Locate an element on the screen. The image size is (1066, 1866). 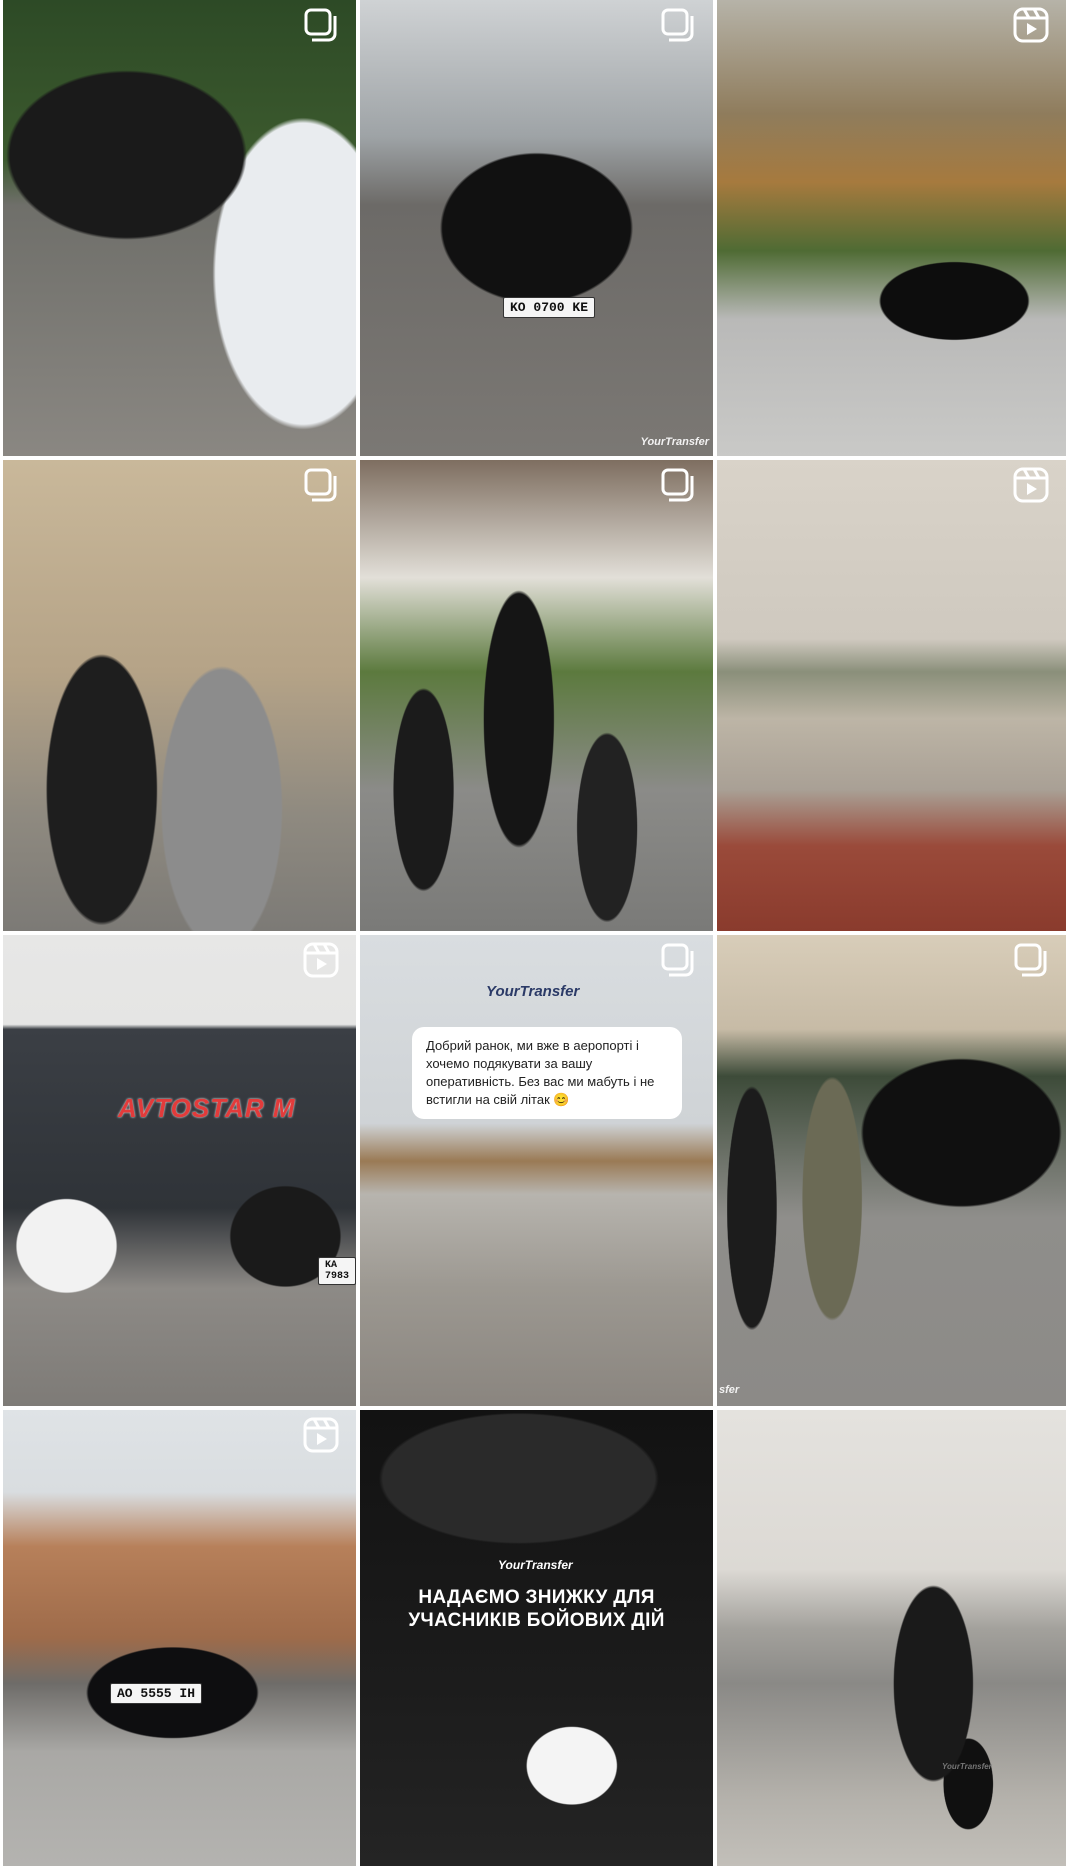
promo-headline: НАДАЄМО ЗНИЖКУ ДЛЯ УЧАСНИКІВ БОЙОВИХ ДІЙ is located at coordinates (536, 1609).